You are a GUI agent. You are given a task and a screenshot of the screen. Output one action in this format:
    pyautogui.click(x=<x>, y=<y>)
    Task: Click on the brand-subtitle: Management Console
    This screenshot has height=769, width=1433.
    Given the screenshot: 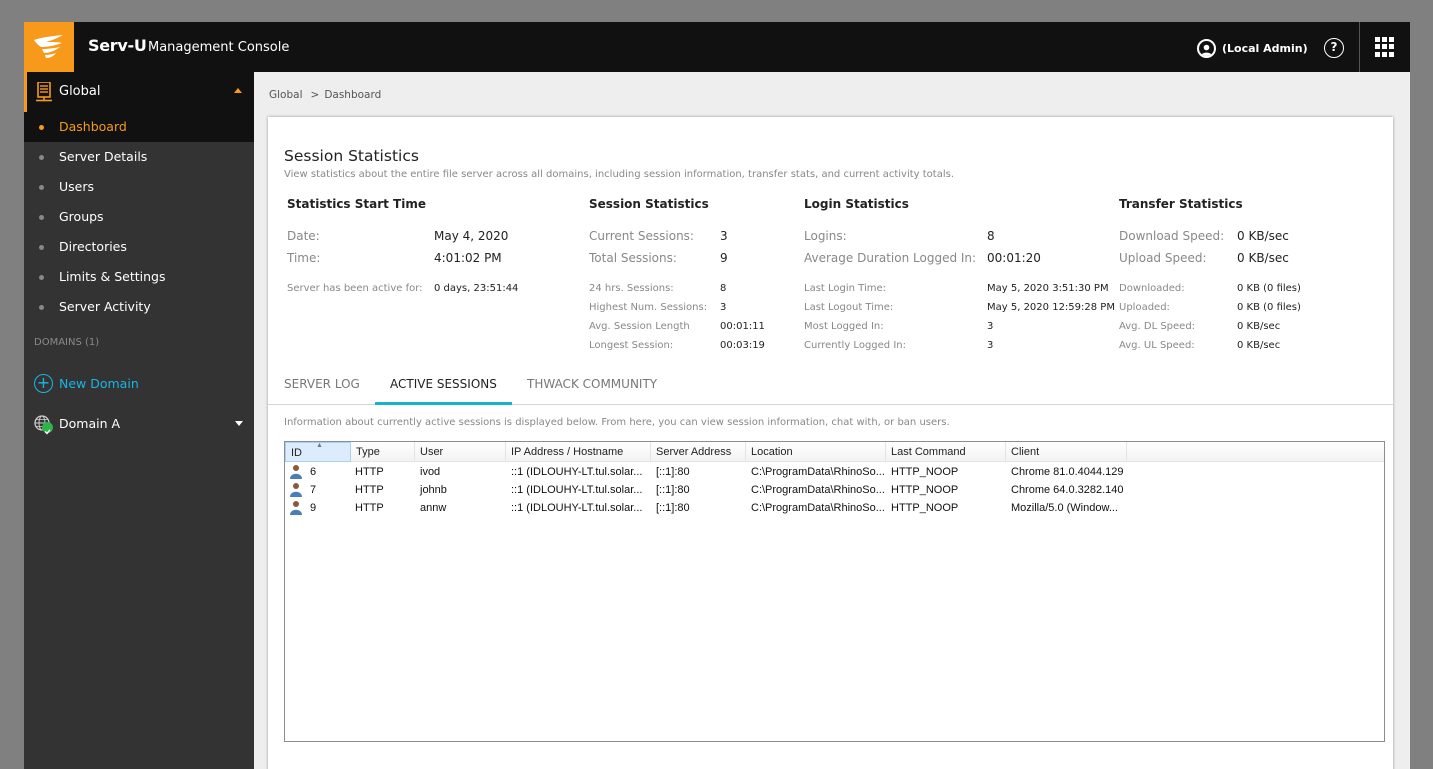 What is the action you would take?
    pyautogui.click(x=219, y=47)
    